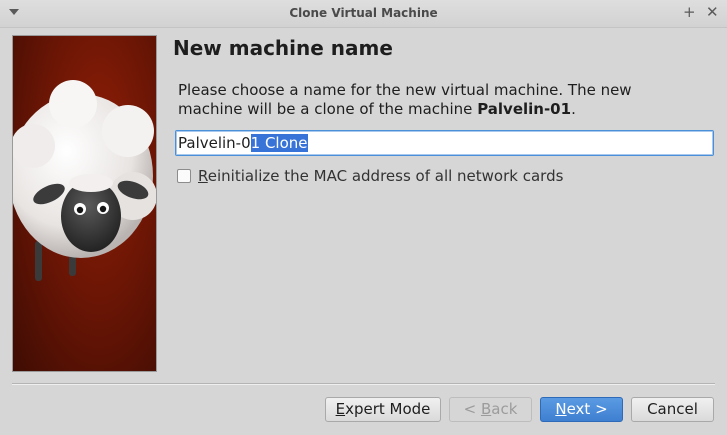 Image resolution: width=727 pixels, height=435 pixels. Describe the element at coordinates (363, 384) in the screenshot. I see `button-separator` at that location.